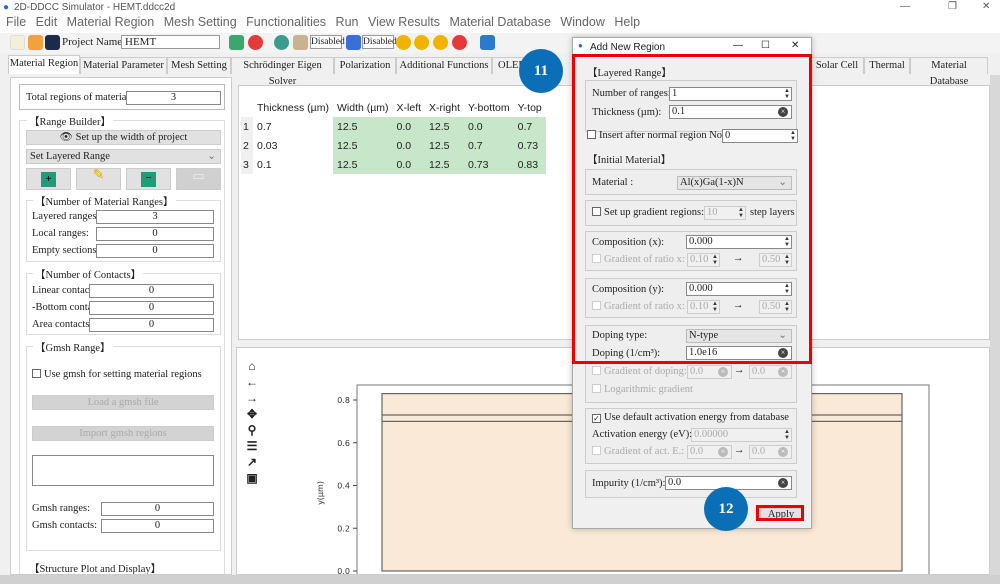 The height and width of the screenshot is (584, 1000). I want to click on dialog-minimize-button: —, so click(738, 45).